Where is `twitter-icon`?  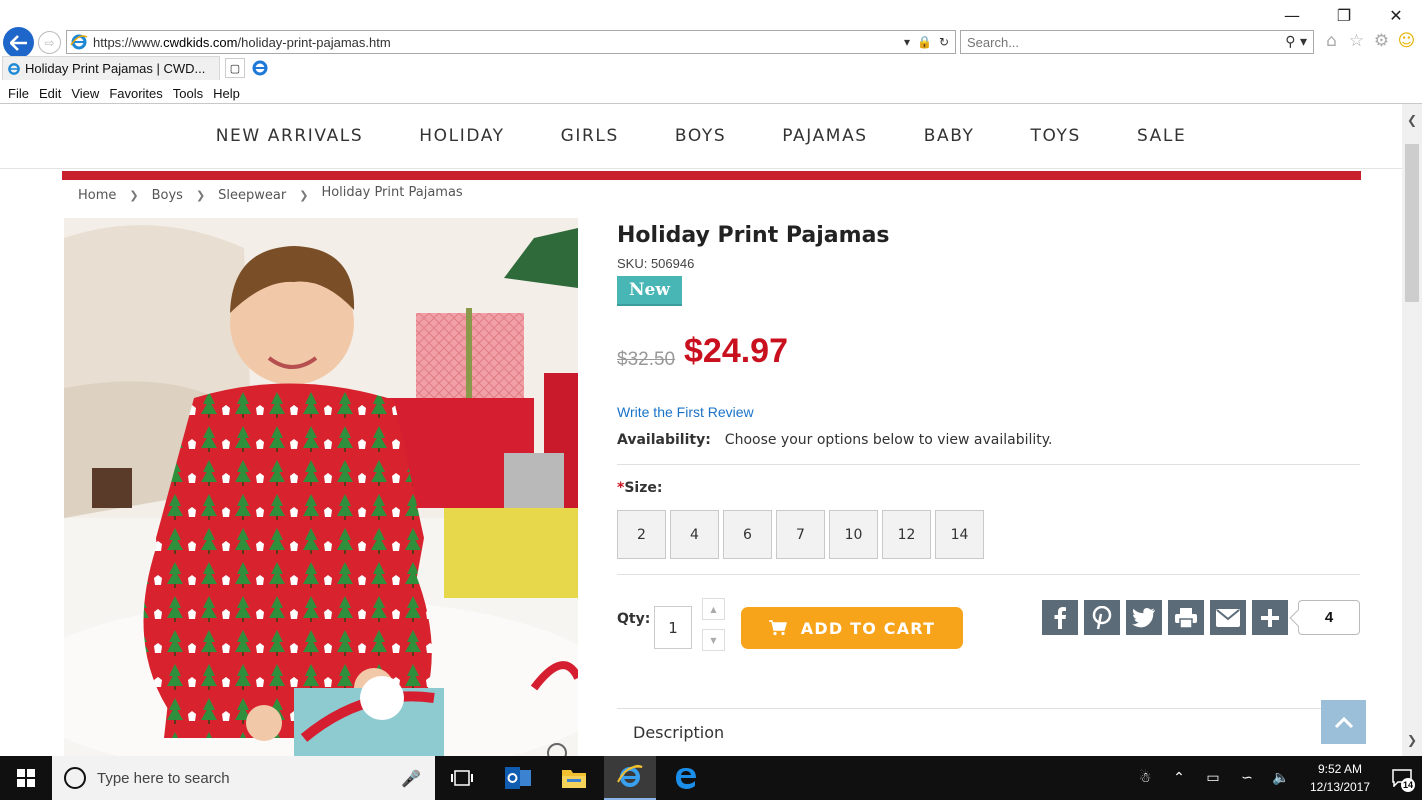 twitter-icon is located at coordinates (1143, 617).